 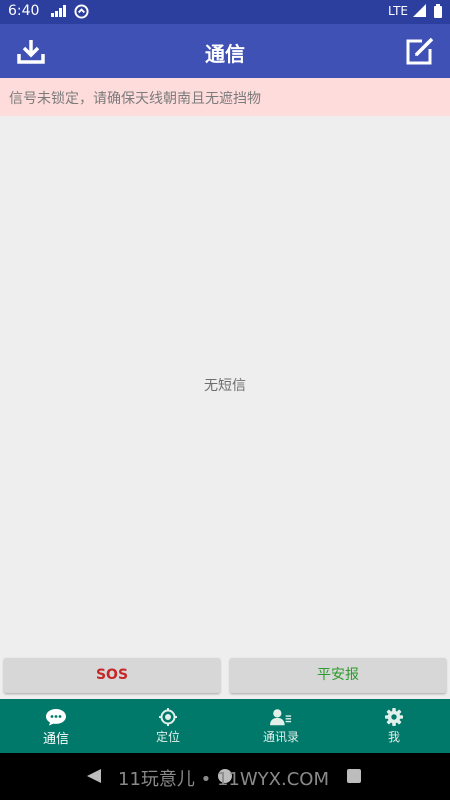 What do you see at coordinates (56, 717) in the screenshot?
I see `chat-icon` at bounding box center [56, 717].